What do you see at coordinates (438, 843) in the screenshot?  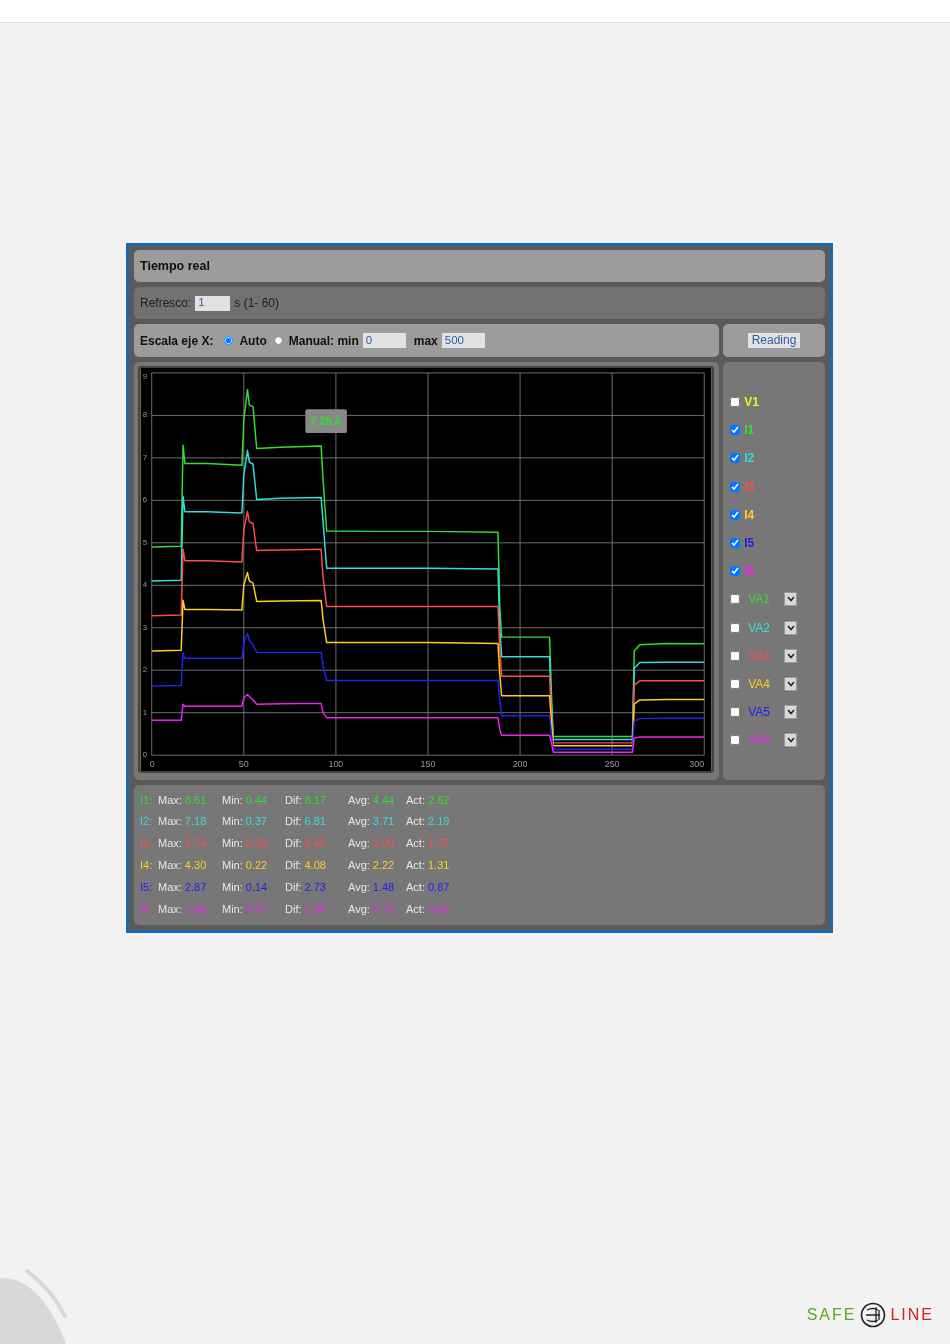 I see `stat-value: 1.75` at bounding box center [438, 843].